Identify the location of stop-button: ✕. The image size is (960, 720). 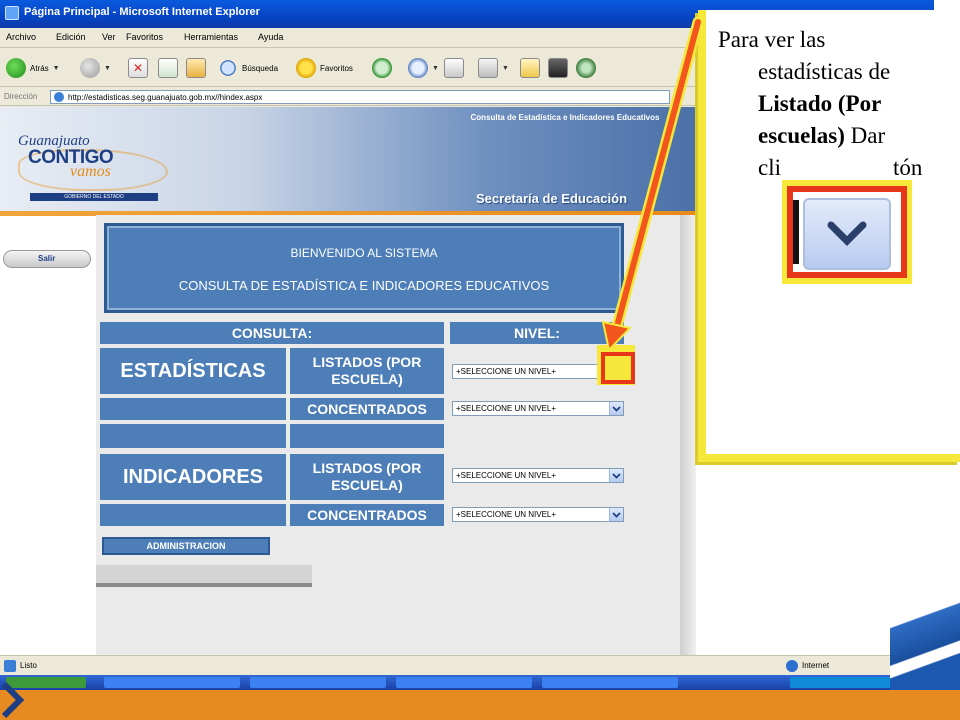
(138, 68).